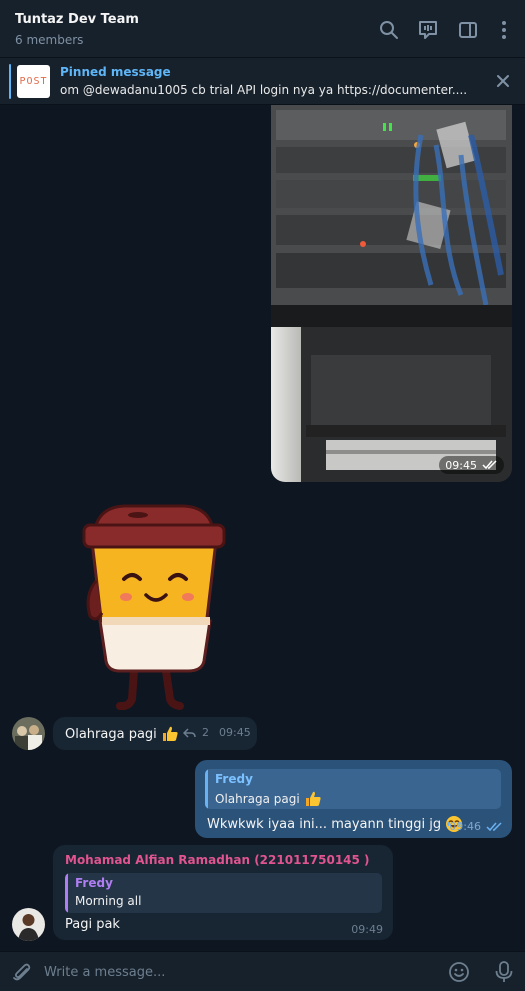 Image resolution: width=525 pixels, height=991 pixels. What do you see at coordinates (33, 81) in the screenshot?
I see `pinned-thumbnail: POST` at bounding box center [33, 81].